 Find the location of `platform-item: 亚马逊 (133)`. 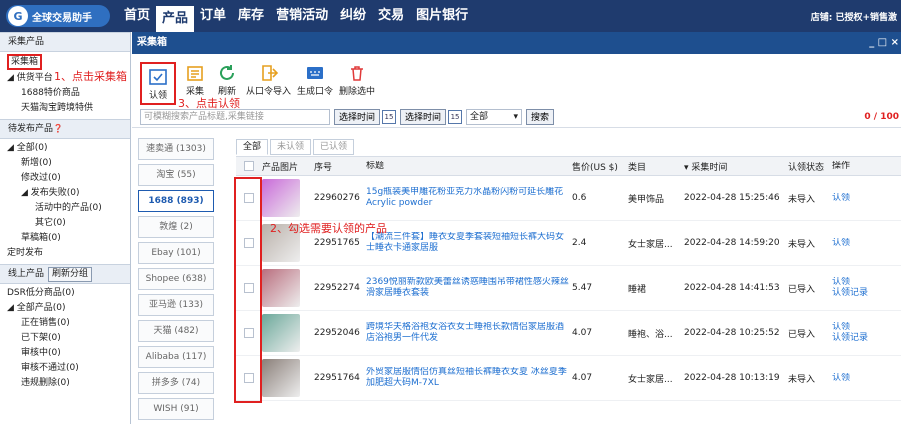

platform-item: 亚马逊 (133) is located at coordinates (176, 305).